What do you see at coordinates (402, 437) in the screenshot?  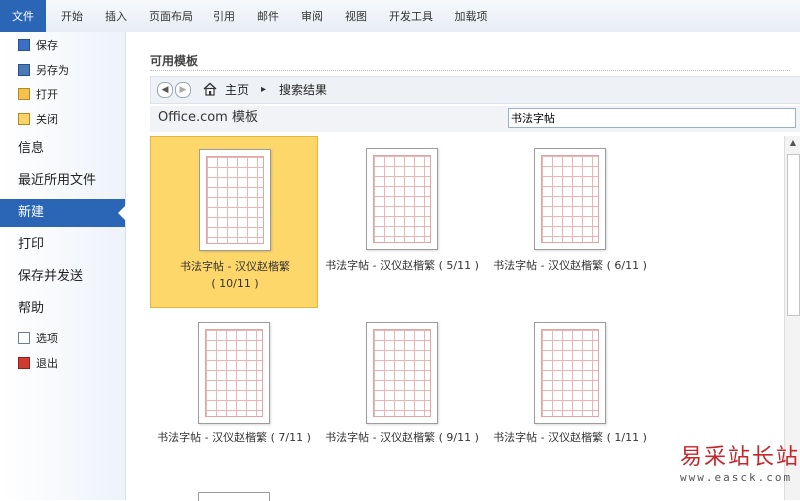 I see `template-caption: 书法字帖 - 汉仪赵楷繁 ( 9/11 )` at bounding box center [402, 437].